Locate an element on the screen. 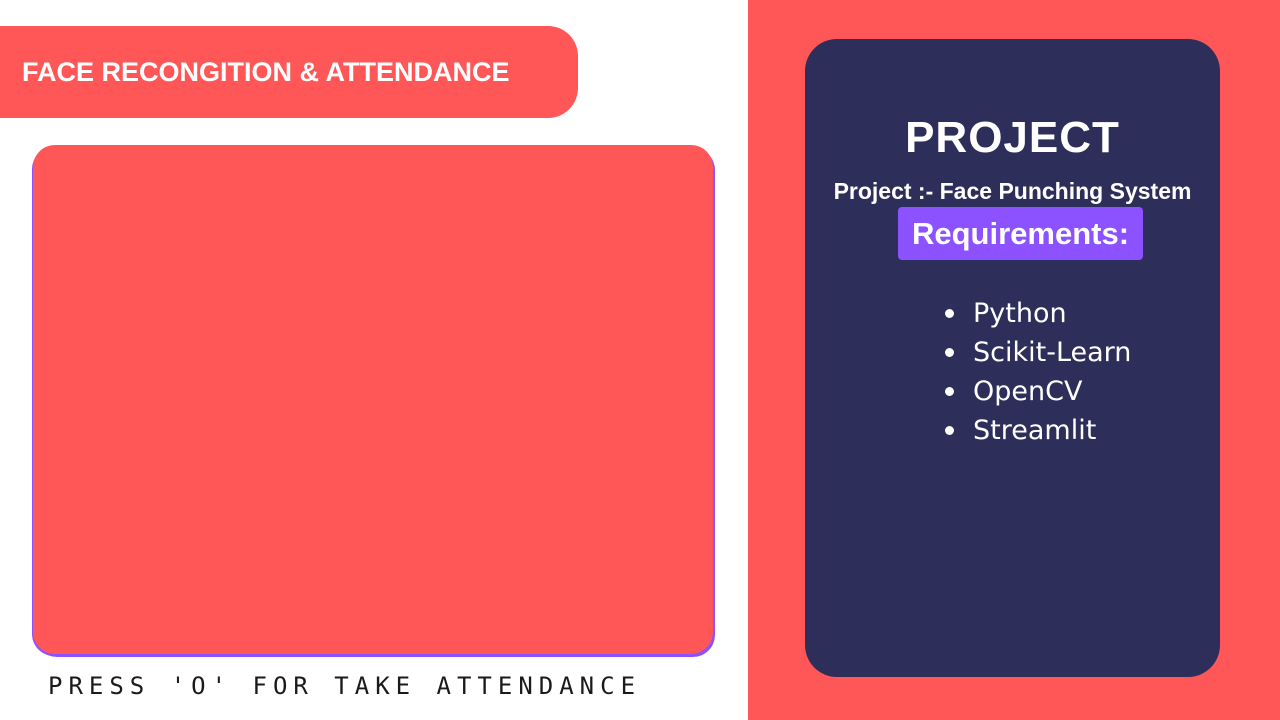 Image resolution: width=1280 pixels, height=720 pixels. requirements-badge: Requirements: is located at coordinates (1020, 233).